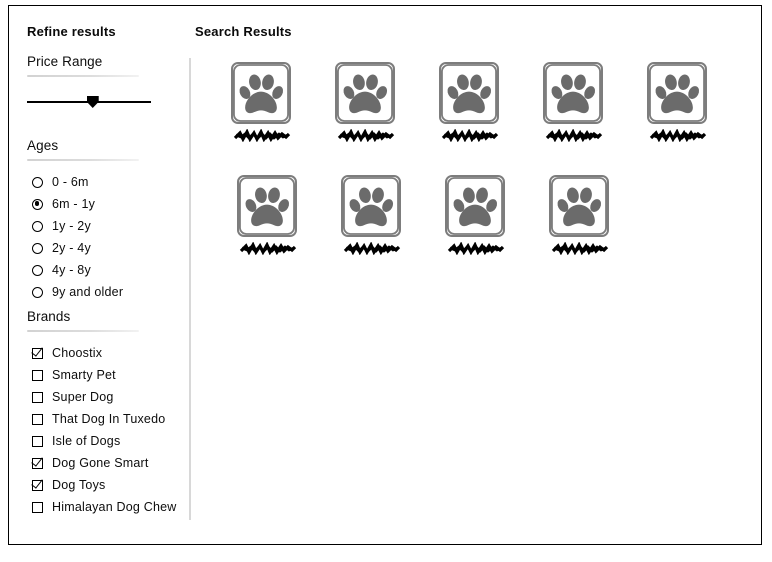 The height and width of the screenshot is (562, 772). What do you see at coordinates (71, 226) in the screenshot?
I see `ages-option-label: 1y - 2y` at bounding box center [71, 226].